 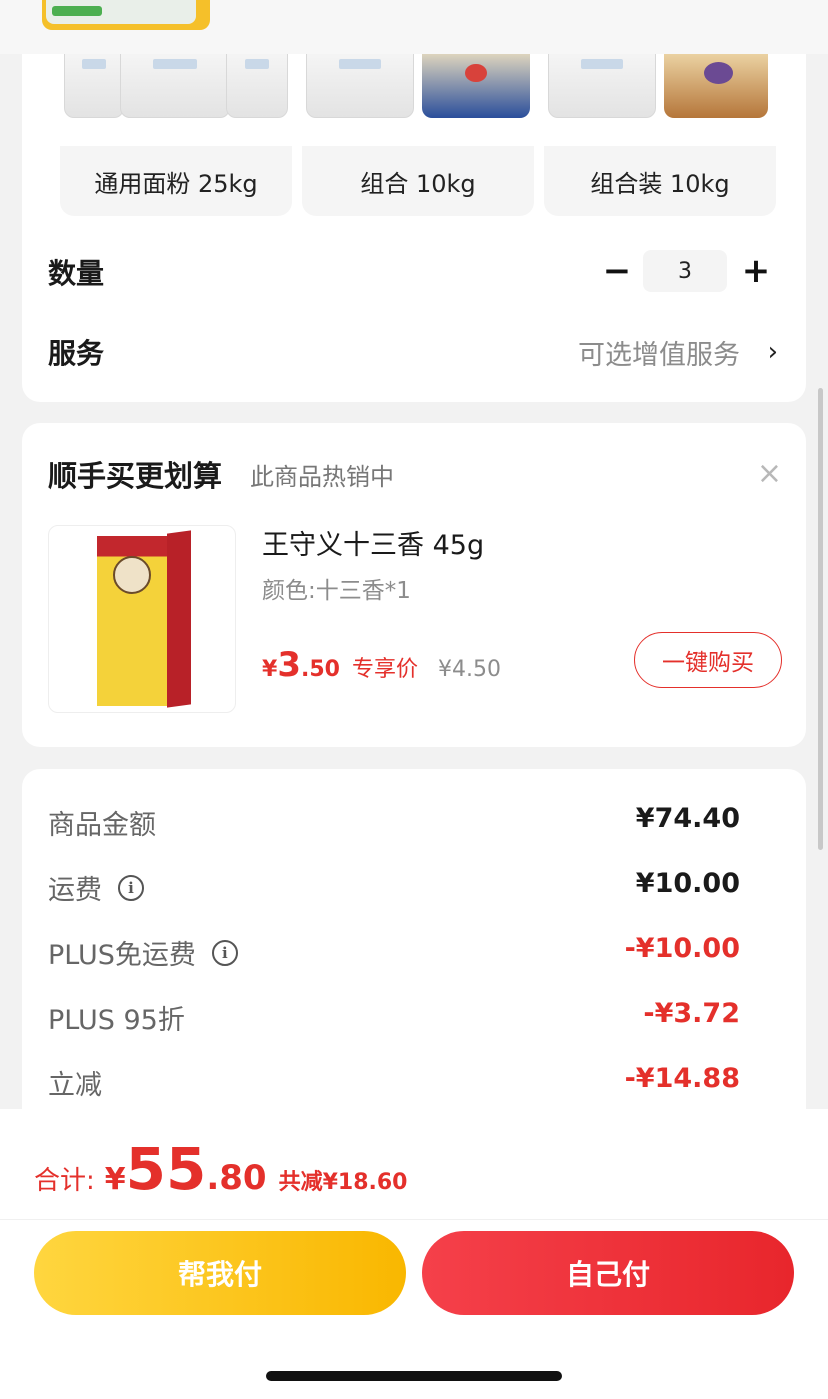 What do you see at coordinates (122, 955) in the screenshot?
I see `summary-label-text: PLUS免运费` at bounding box center [122, 955].